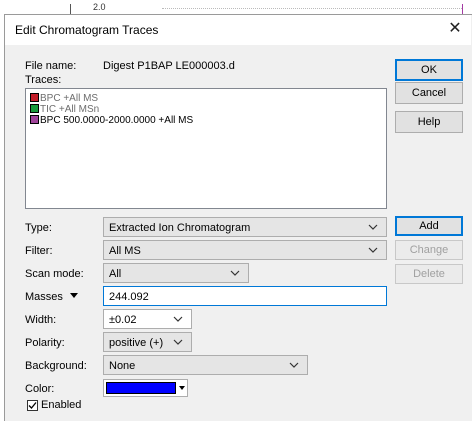 Image resolution: width=472 pixels, height=421 pixels. Describe the element at coordinates (122, 366) in the screenshot. I see `background-value: None` at that location.